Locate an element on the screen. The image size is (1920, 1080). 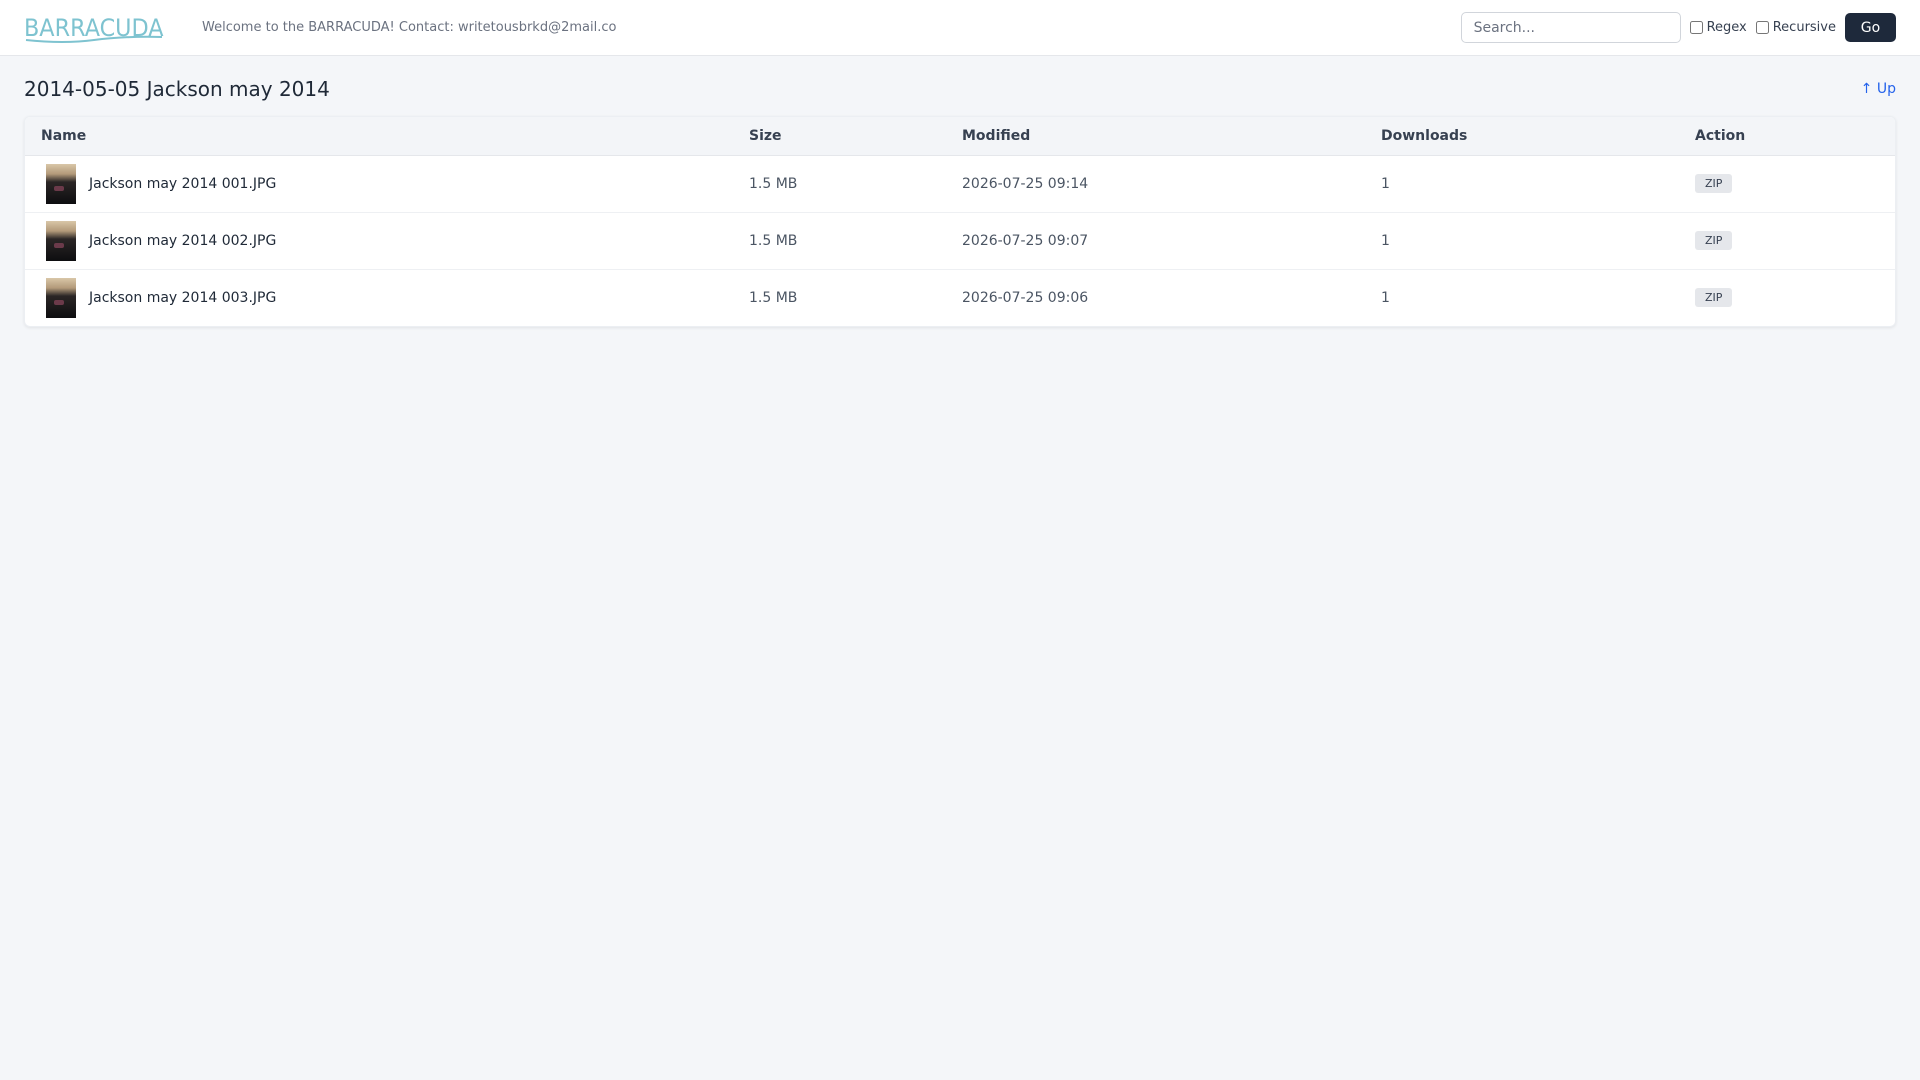
file-name-cell: Jackson may 2014 001.JPG is located at coordinates (379, 183).